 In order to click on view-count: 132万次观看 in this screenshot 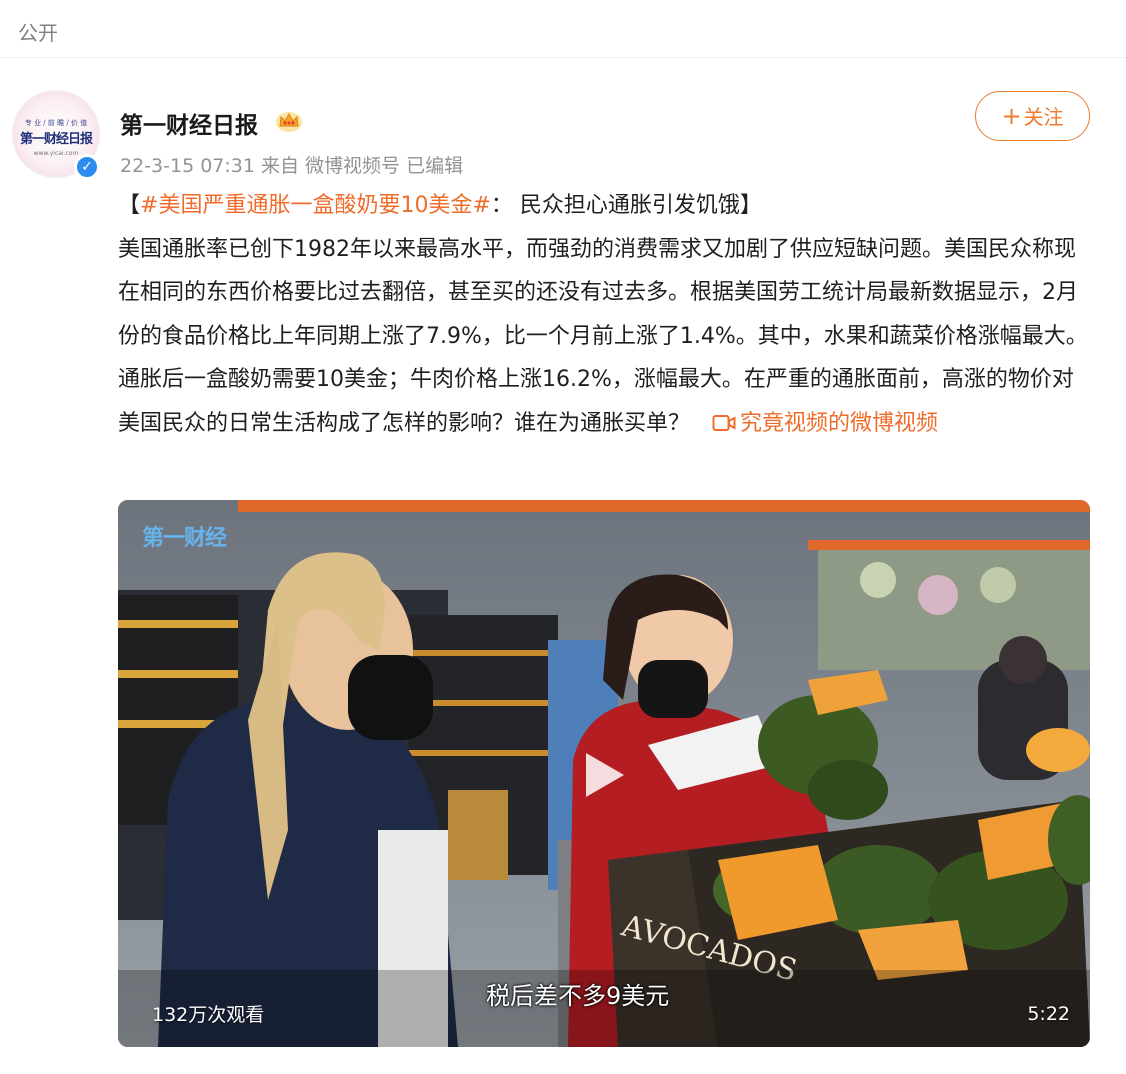, I will do `click(208, 1015)`.